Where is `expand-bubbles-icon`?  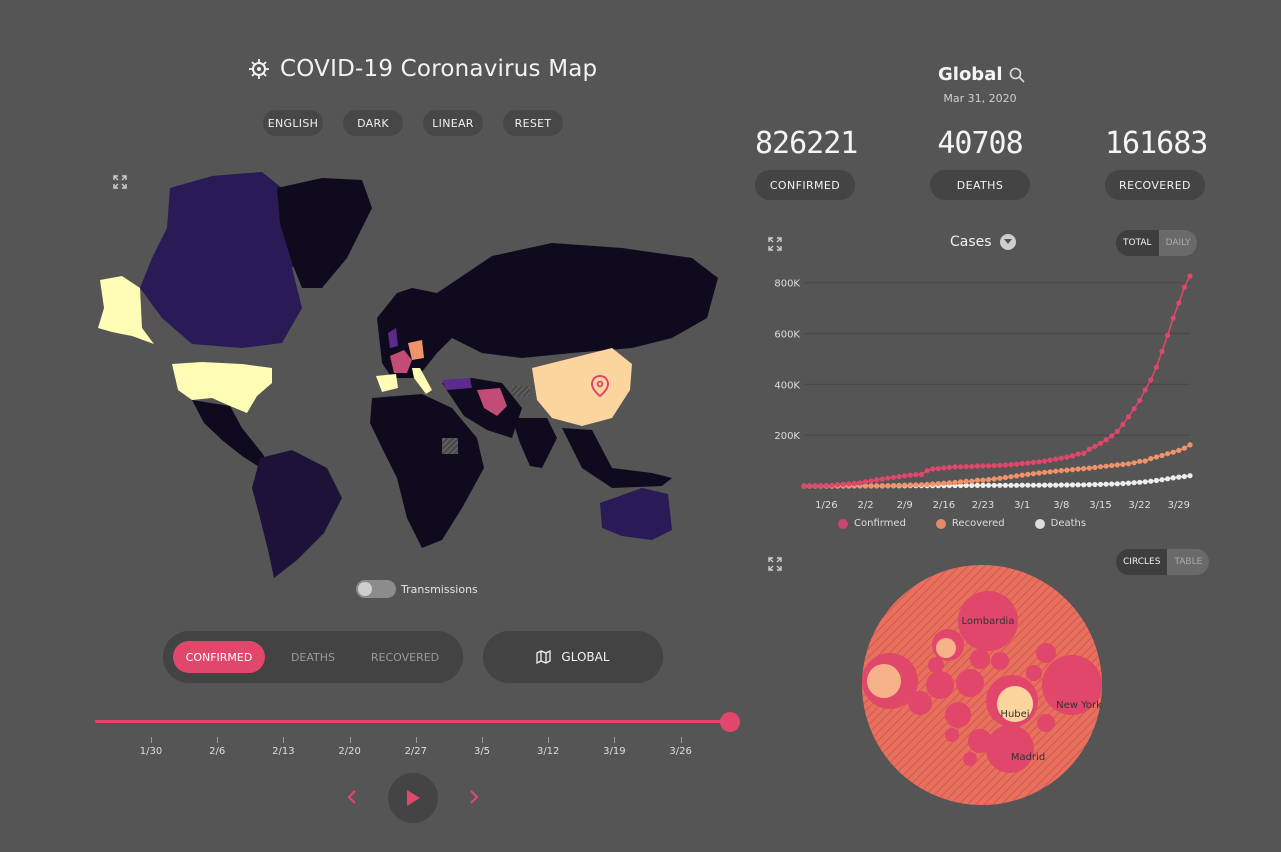 expand-bubbles-icon is located at coordinates (775, 564).